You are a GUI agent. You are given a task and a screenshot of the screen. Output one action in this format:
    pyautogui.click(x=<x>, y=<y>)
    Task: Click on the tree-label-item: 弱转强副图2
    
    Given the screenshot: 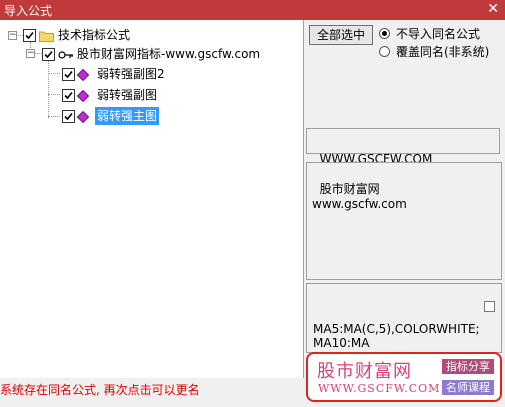 What is the action you would take?
    pyautogui.click(x=131, y=74)
    